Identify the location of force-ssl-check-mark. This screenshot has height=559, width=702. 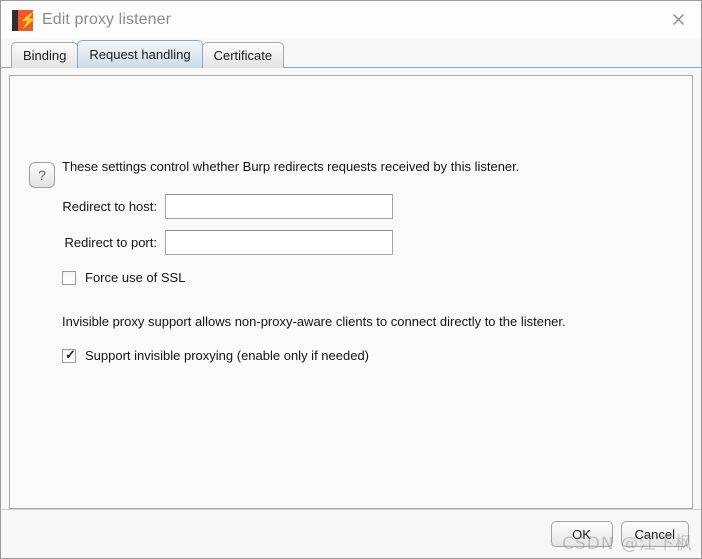
(70, 277).